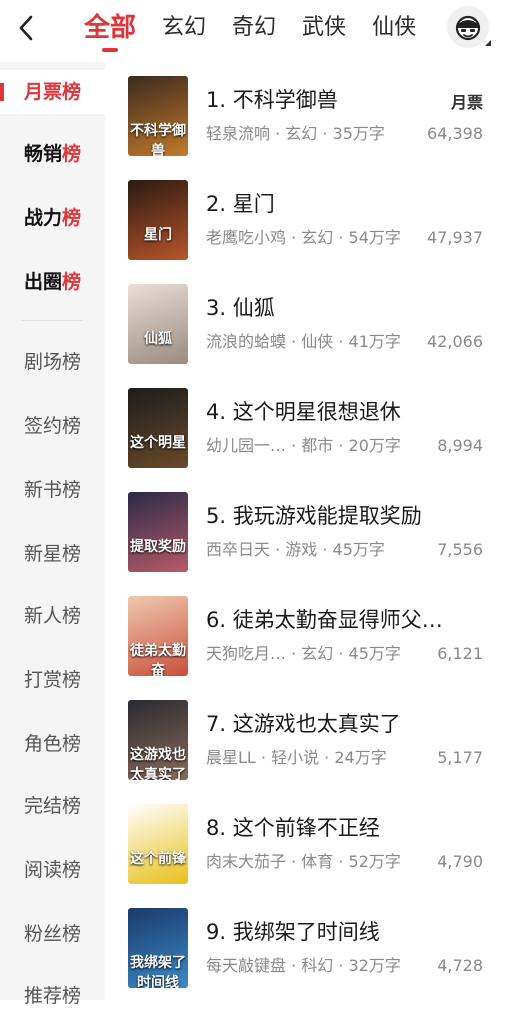 This screenshot has height=1018, width=507. I want to click on book-meta: 西卒日天 · 游戏 · 45万字, so click(295, 549).